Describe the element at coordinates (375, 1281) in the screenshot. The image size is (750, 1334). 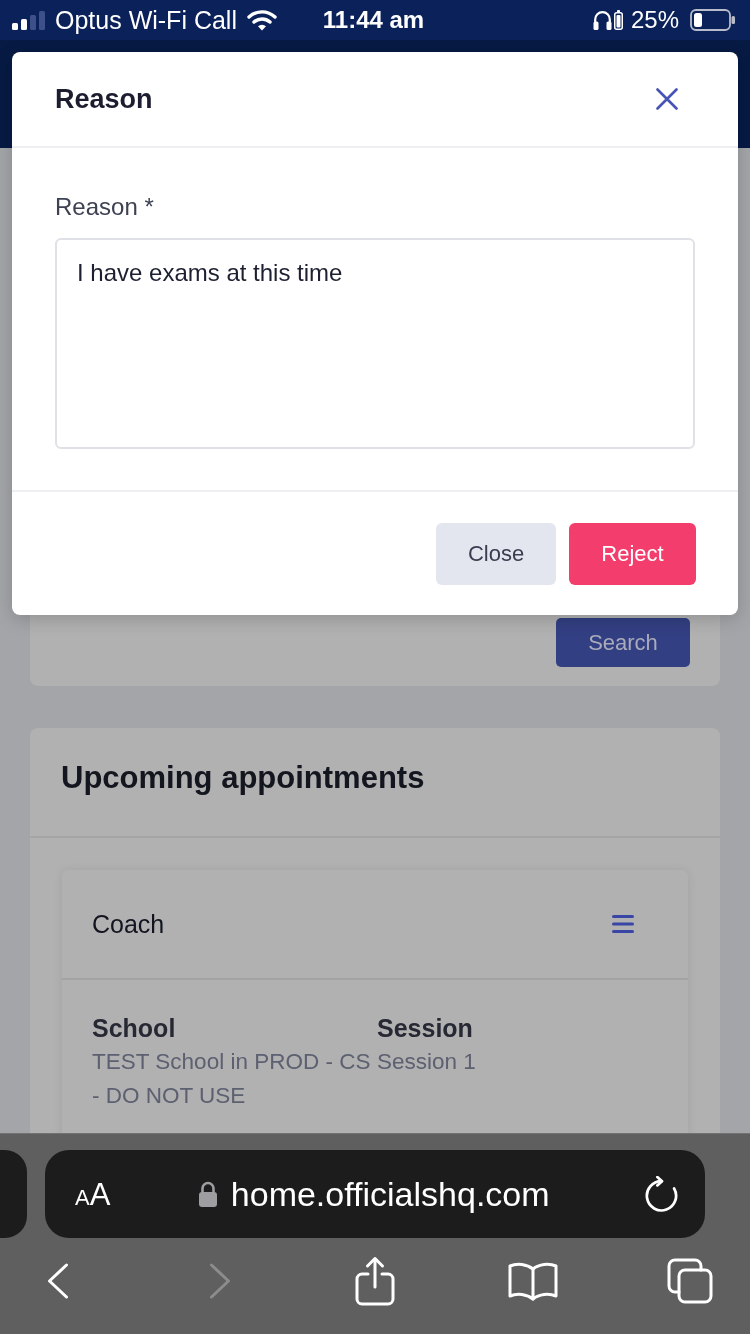
I see `share-icon` at that location.